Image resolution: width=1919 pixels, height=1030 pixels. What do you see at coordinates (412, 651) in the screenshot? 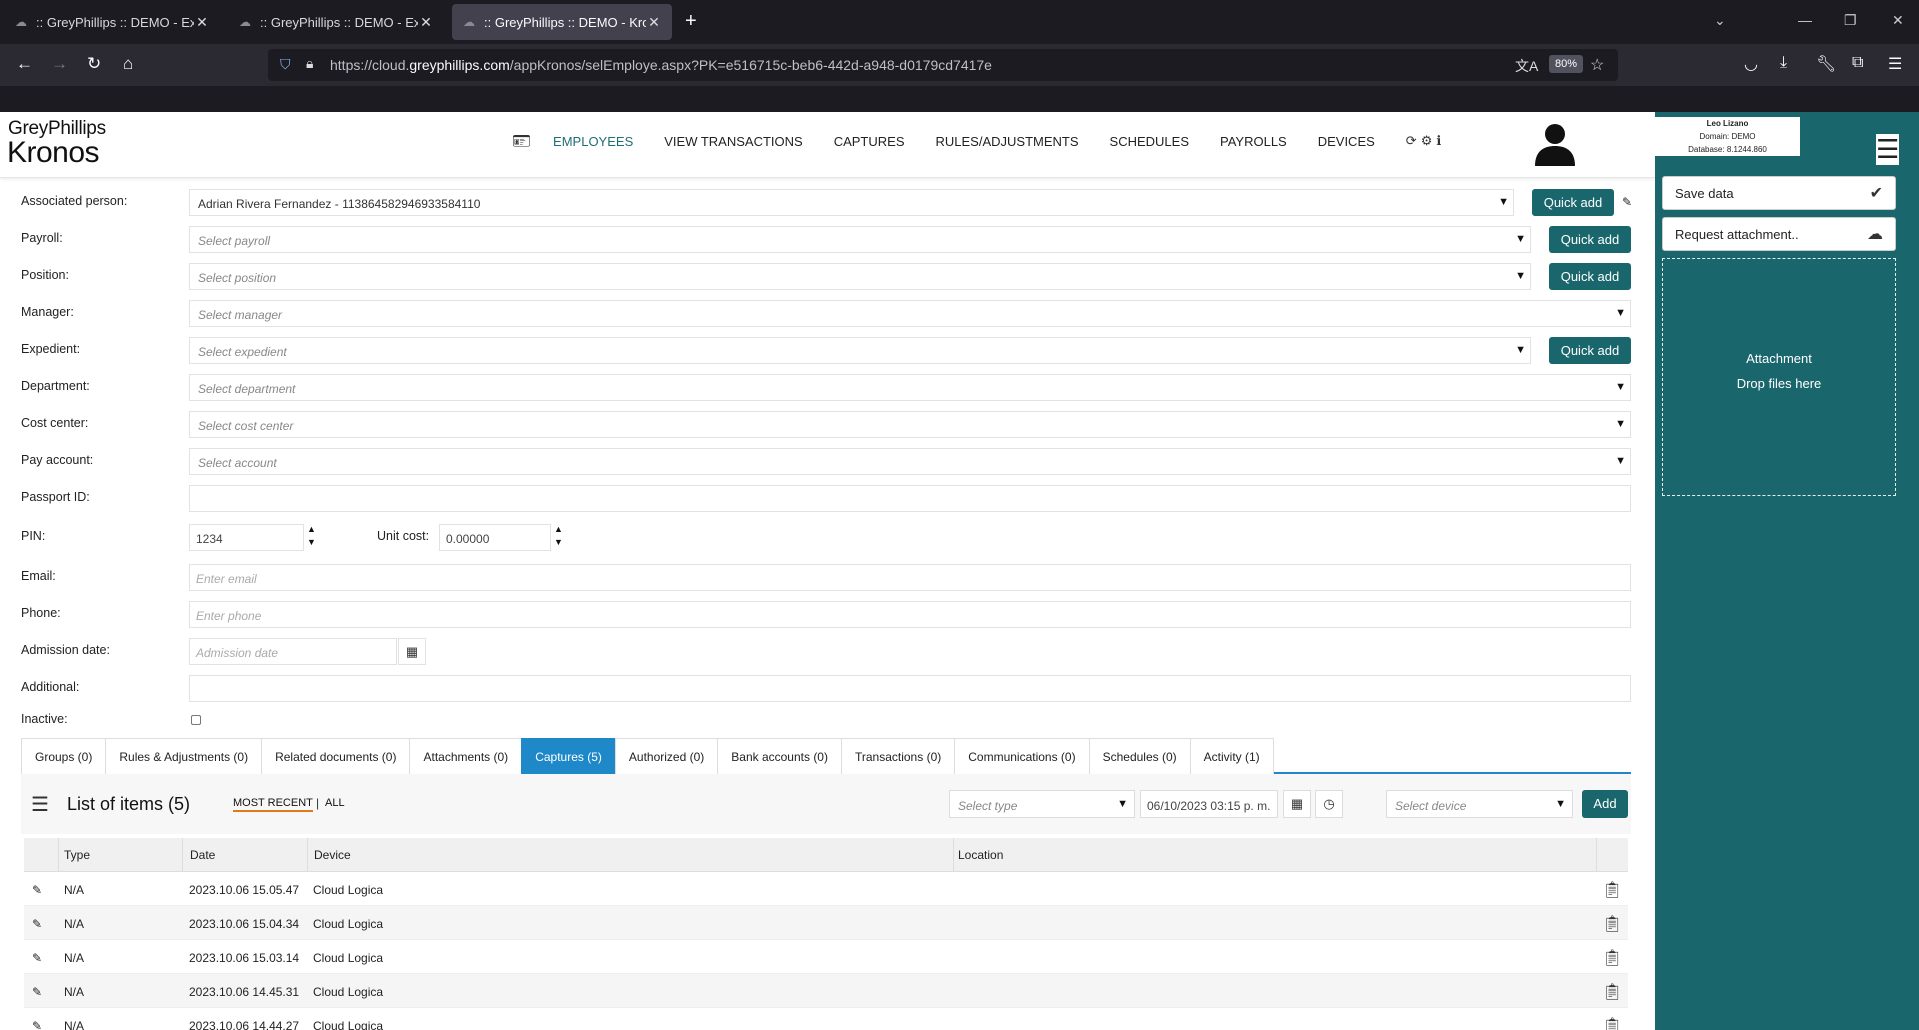
I see `calendar-icon: ▦` at bounding box center [412, 651].